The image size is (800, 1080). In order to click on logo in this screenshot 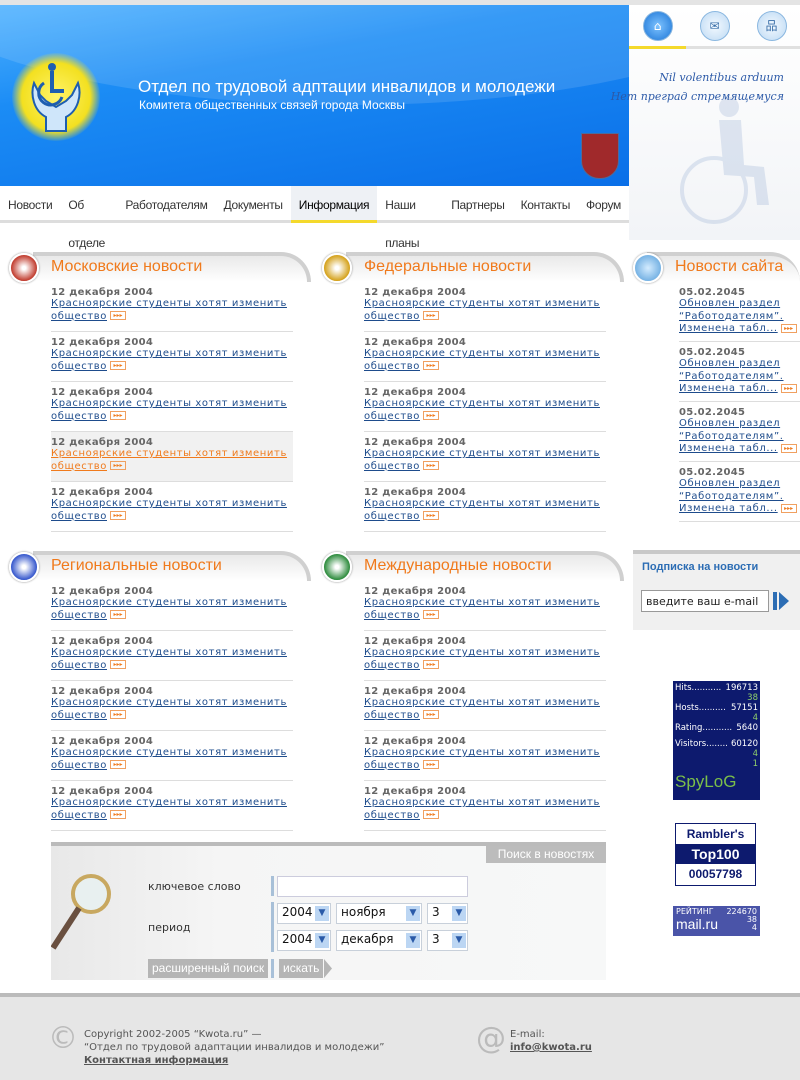, I will do `click(56, 97)`.